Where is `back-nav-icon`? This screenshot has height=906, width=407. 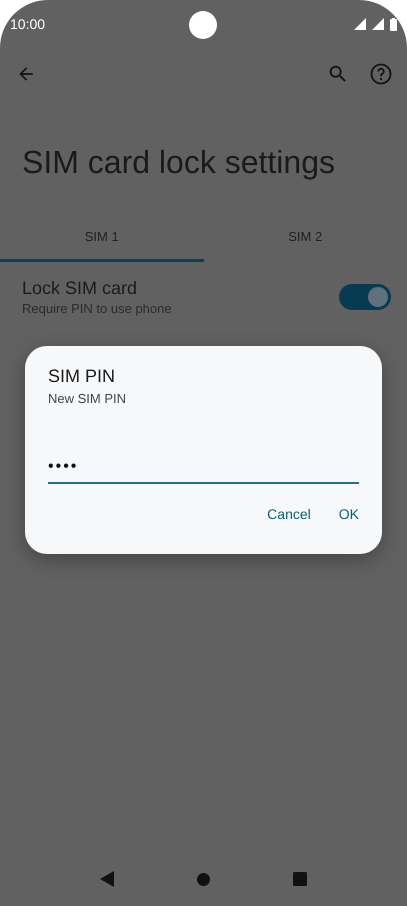
back-nav-icon is located at coordinates (107, 879).